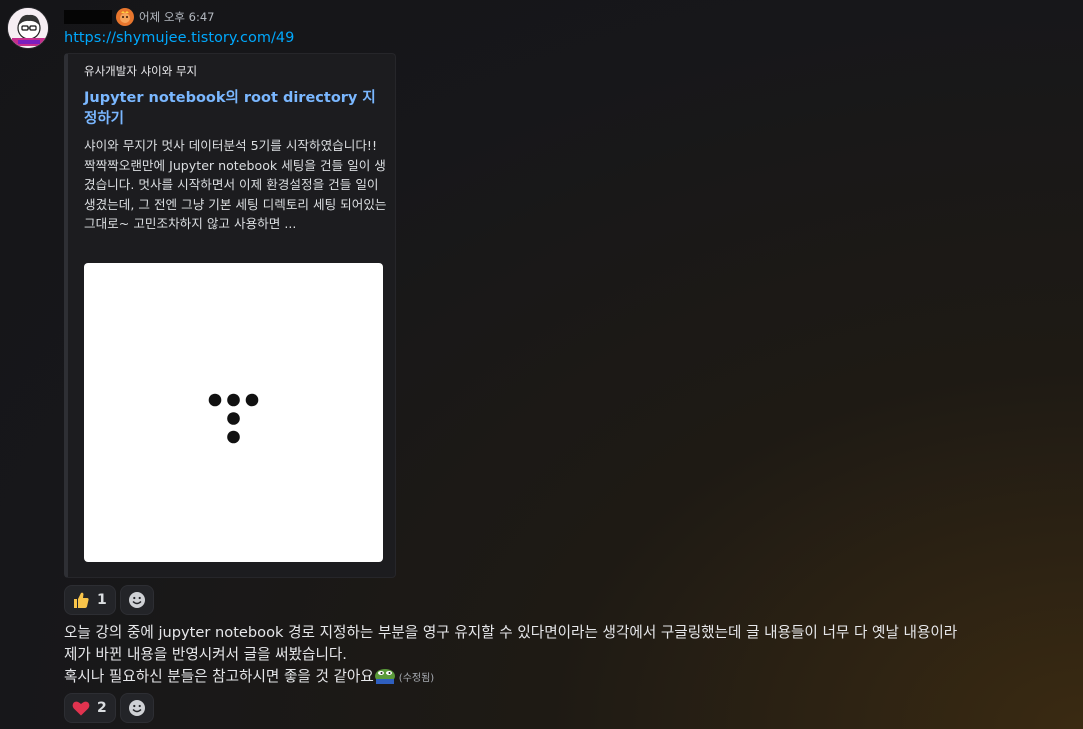  Describe the element at coordinates (102, 600) in the screenshot. I see `reaction-count: 1` at that location.